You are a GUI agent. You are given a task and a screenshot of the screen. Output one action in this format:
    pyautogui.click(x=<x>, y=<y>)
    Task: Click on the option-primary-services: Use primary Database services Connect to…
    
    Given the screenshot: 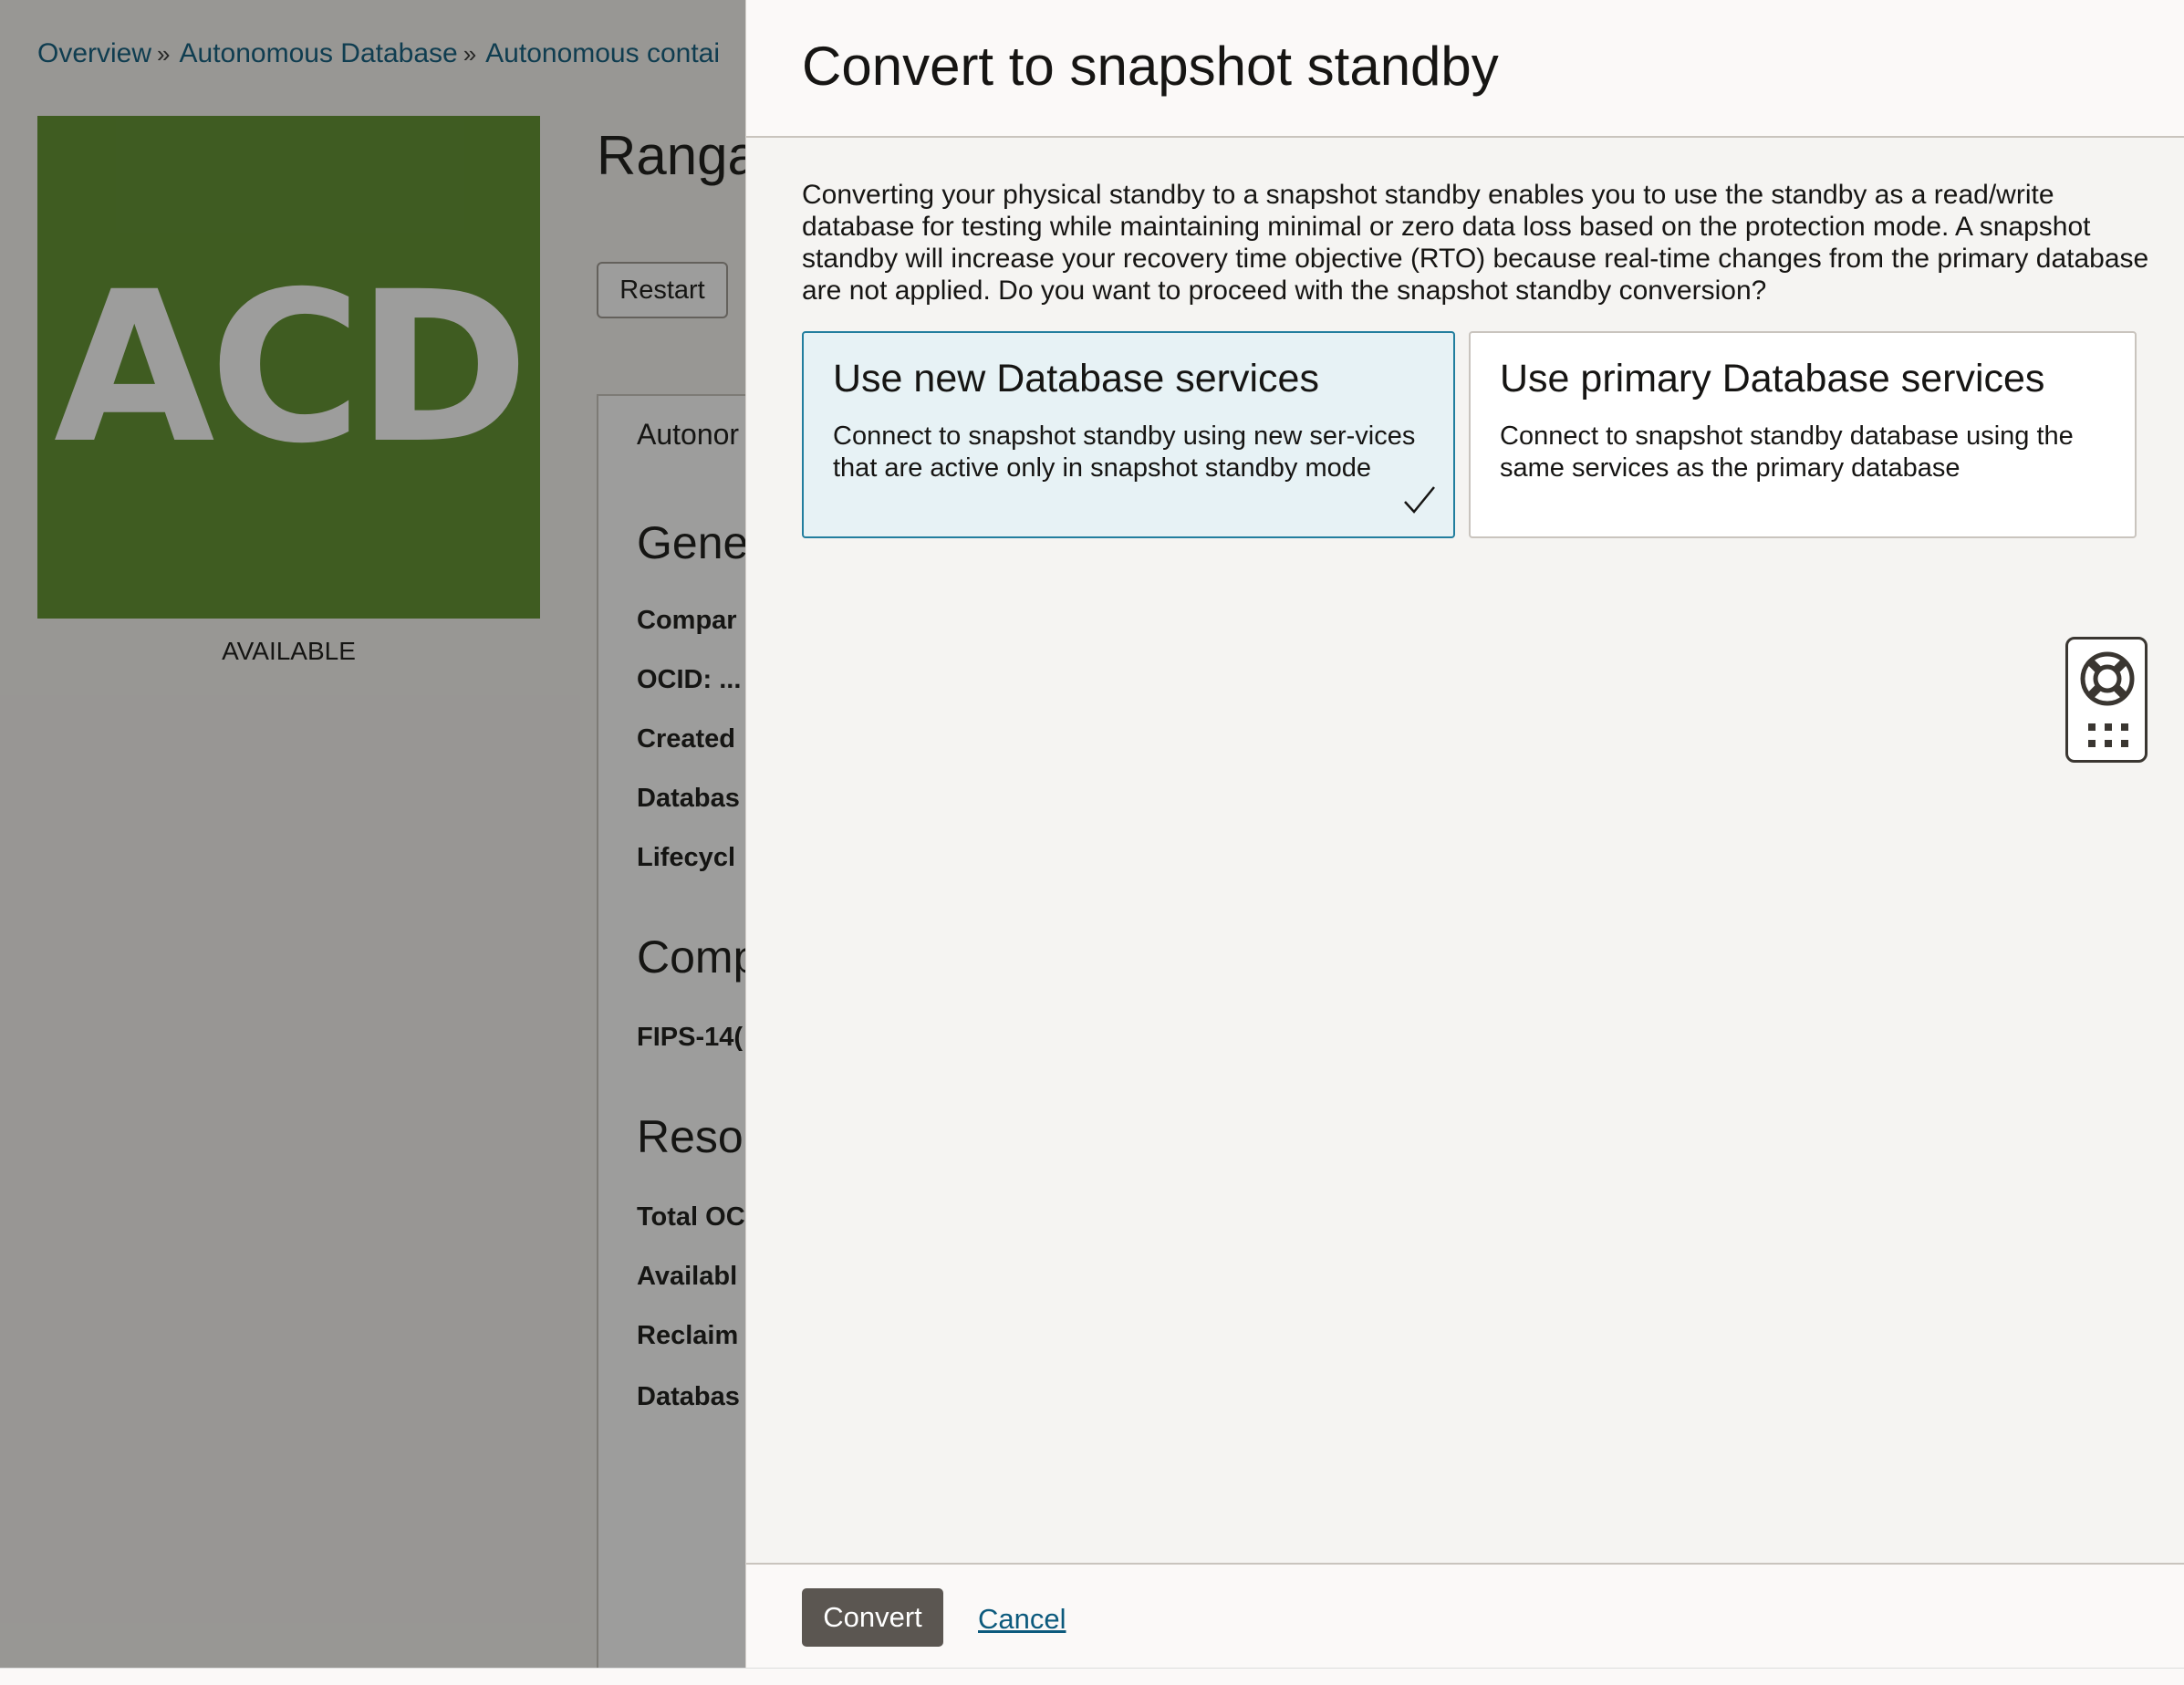 What is the action you would take?
    pyautogui.click(x=1803, y=434)
    